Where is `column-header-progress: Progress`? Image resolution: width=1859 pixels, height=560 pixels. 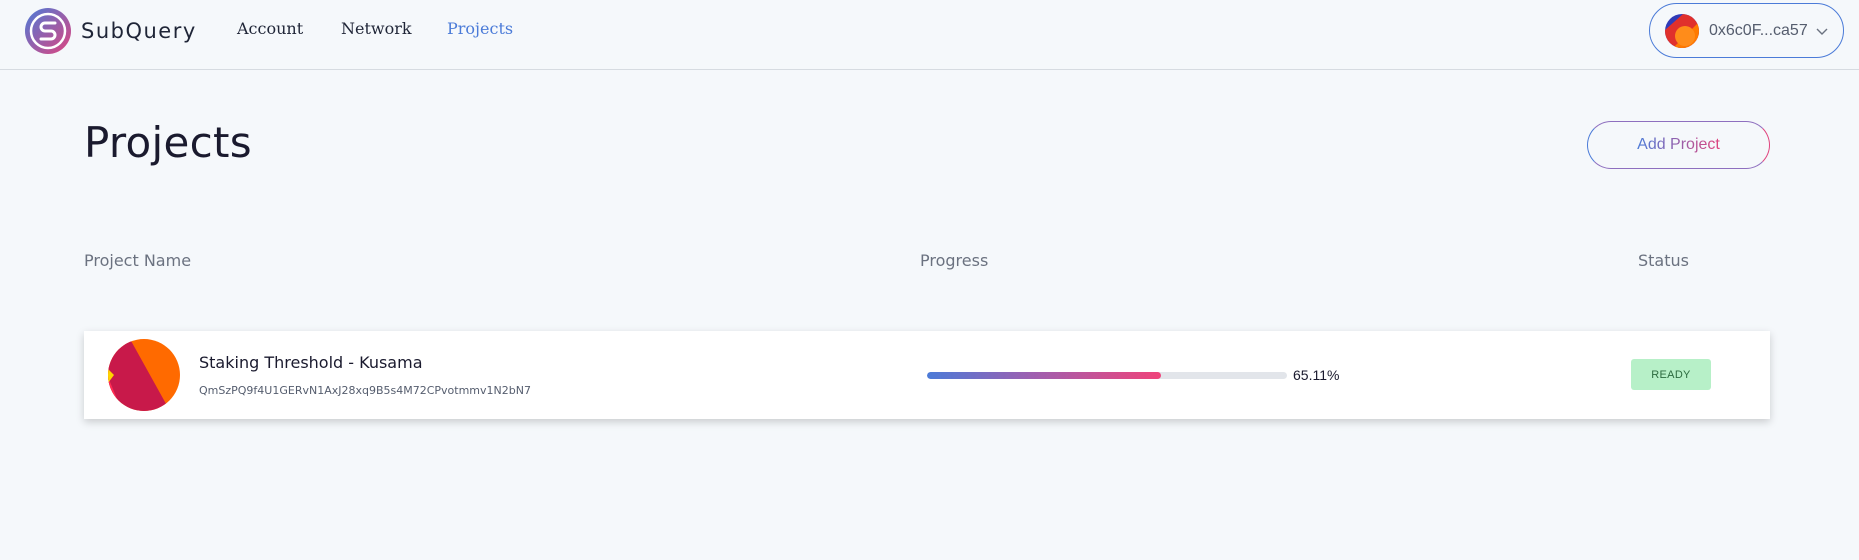 column-header-progress: Progress is located at coordinates (954, 260).